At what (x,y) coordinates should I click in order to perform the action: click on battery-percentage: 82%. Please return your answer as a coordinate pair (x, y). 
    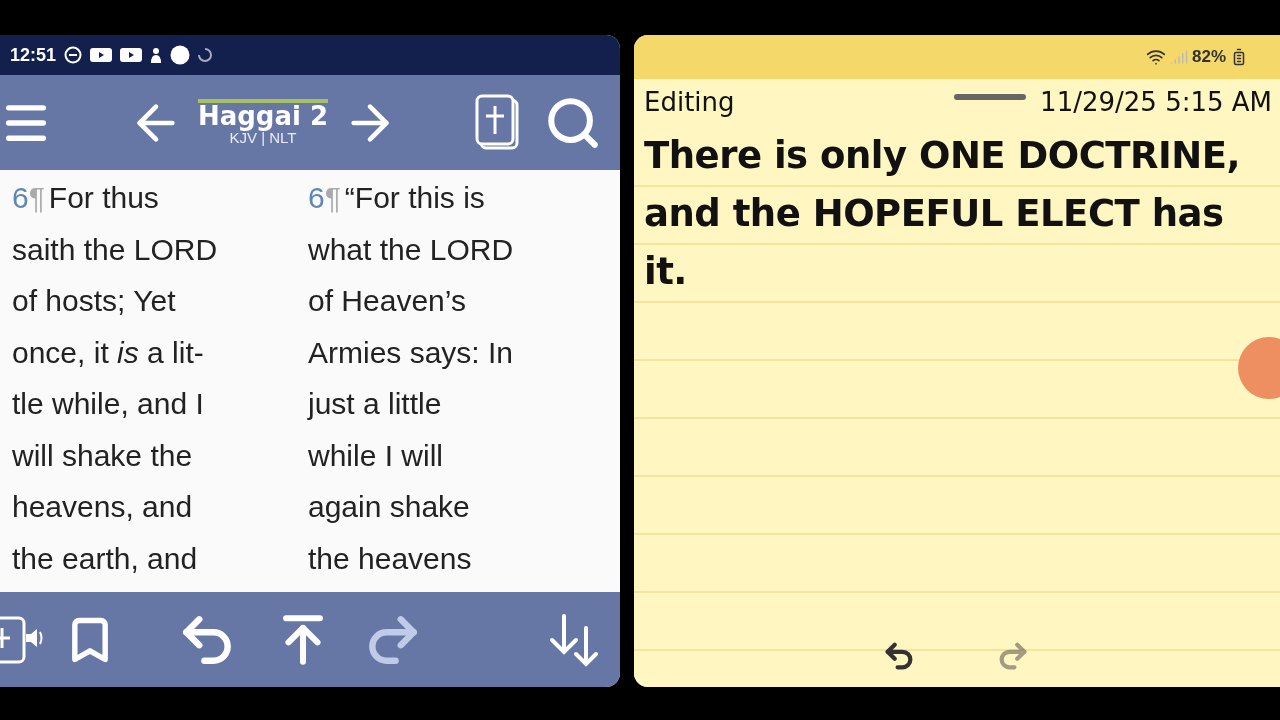
    Looking at the image, I should click on (1208, 57).